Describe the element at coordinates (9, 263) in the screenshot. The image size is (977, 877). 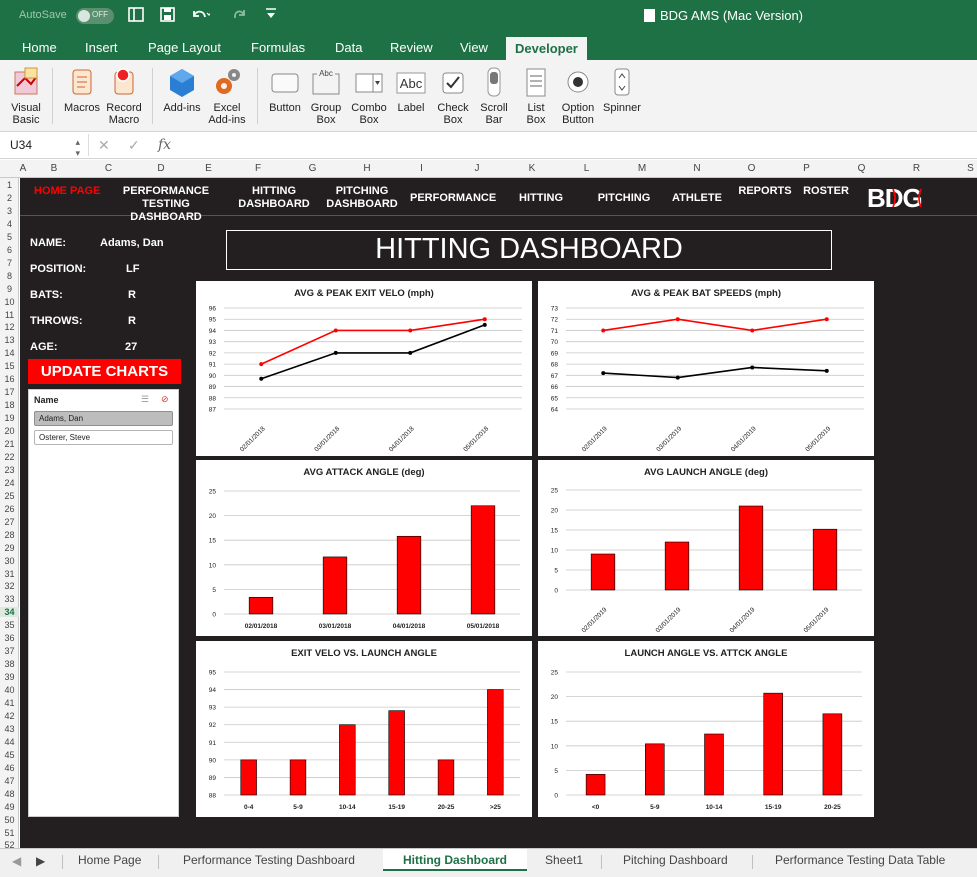
I see `row-header-7: 7` at that location.